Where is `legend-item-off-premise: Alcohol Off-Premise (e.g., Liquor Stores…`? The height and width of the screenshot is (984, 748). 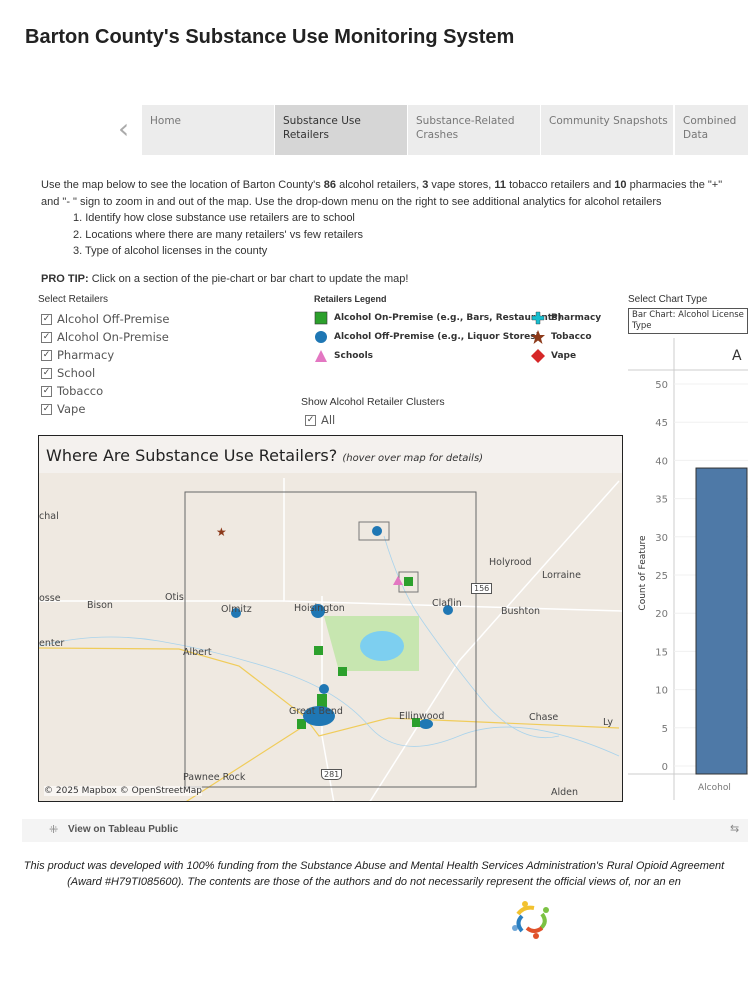 legend-item-off-premise: Alcohol Off-Premise (e.g., Liquor Stores… is located at coordinates (438, 336).